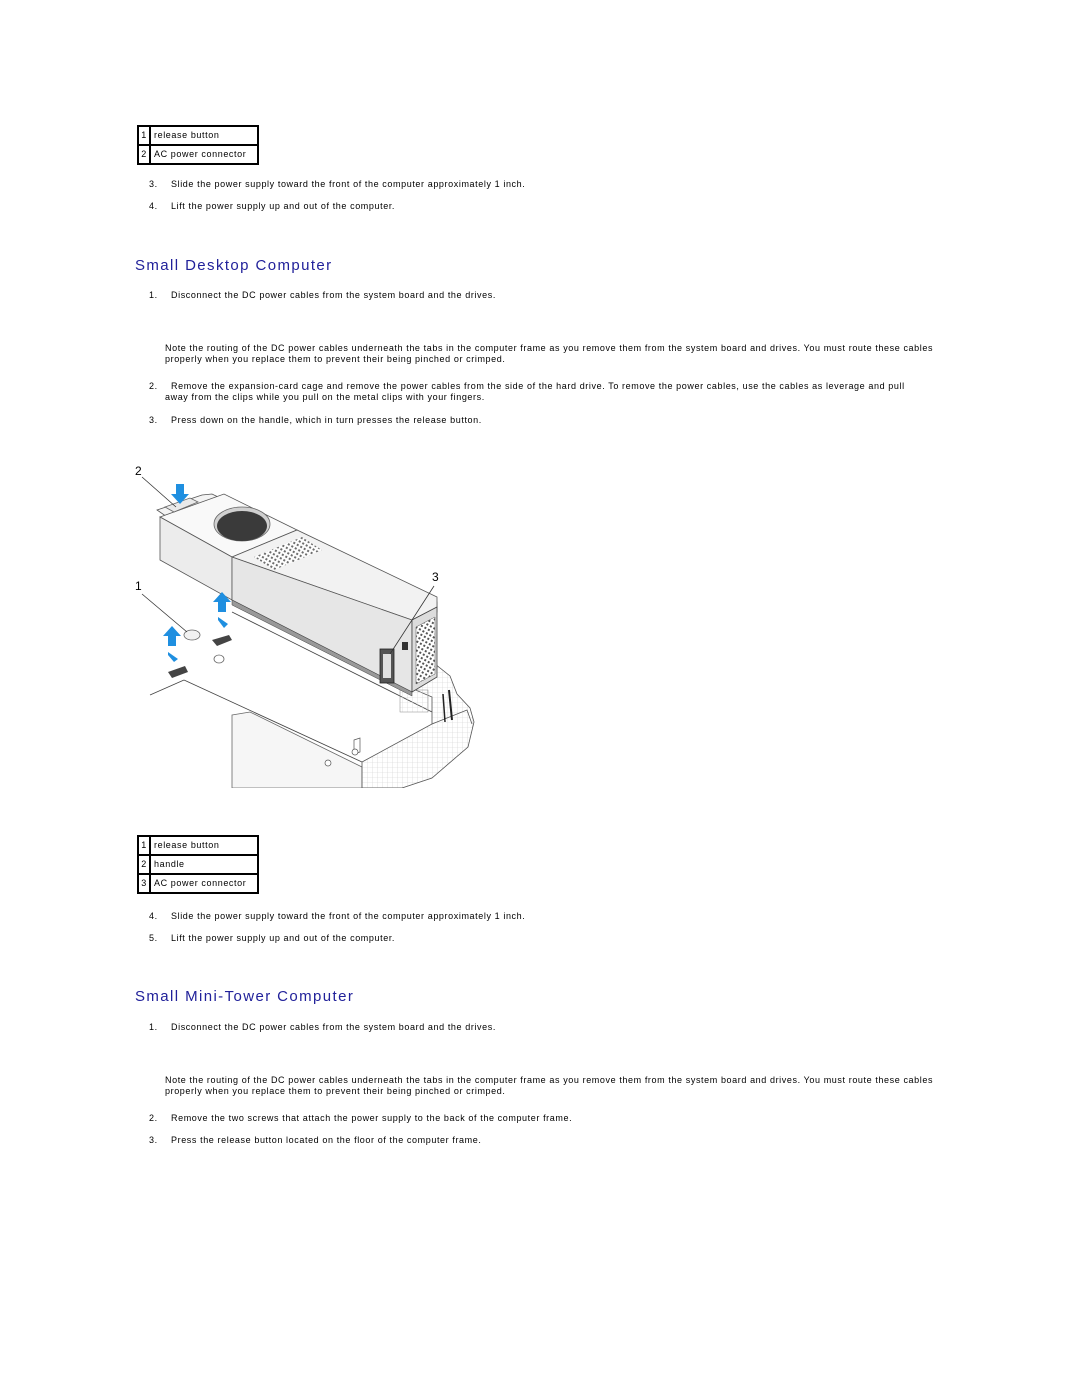 The width and height of the screenshot is (1080, 1397). What do you see at coordinates (138, 586) in the screenshot?
I see `callout-1: 1` at bounding box center [138, 586].